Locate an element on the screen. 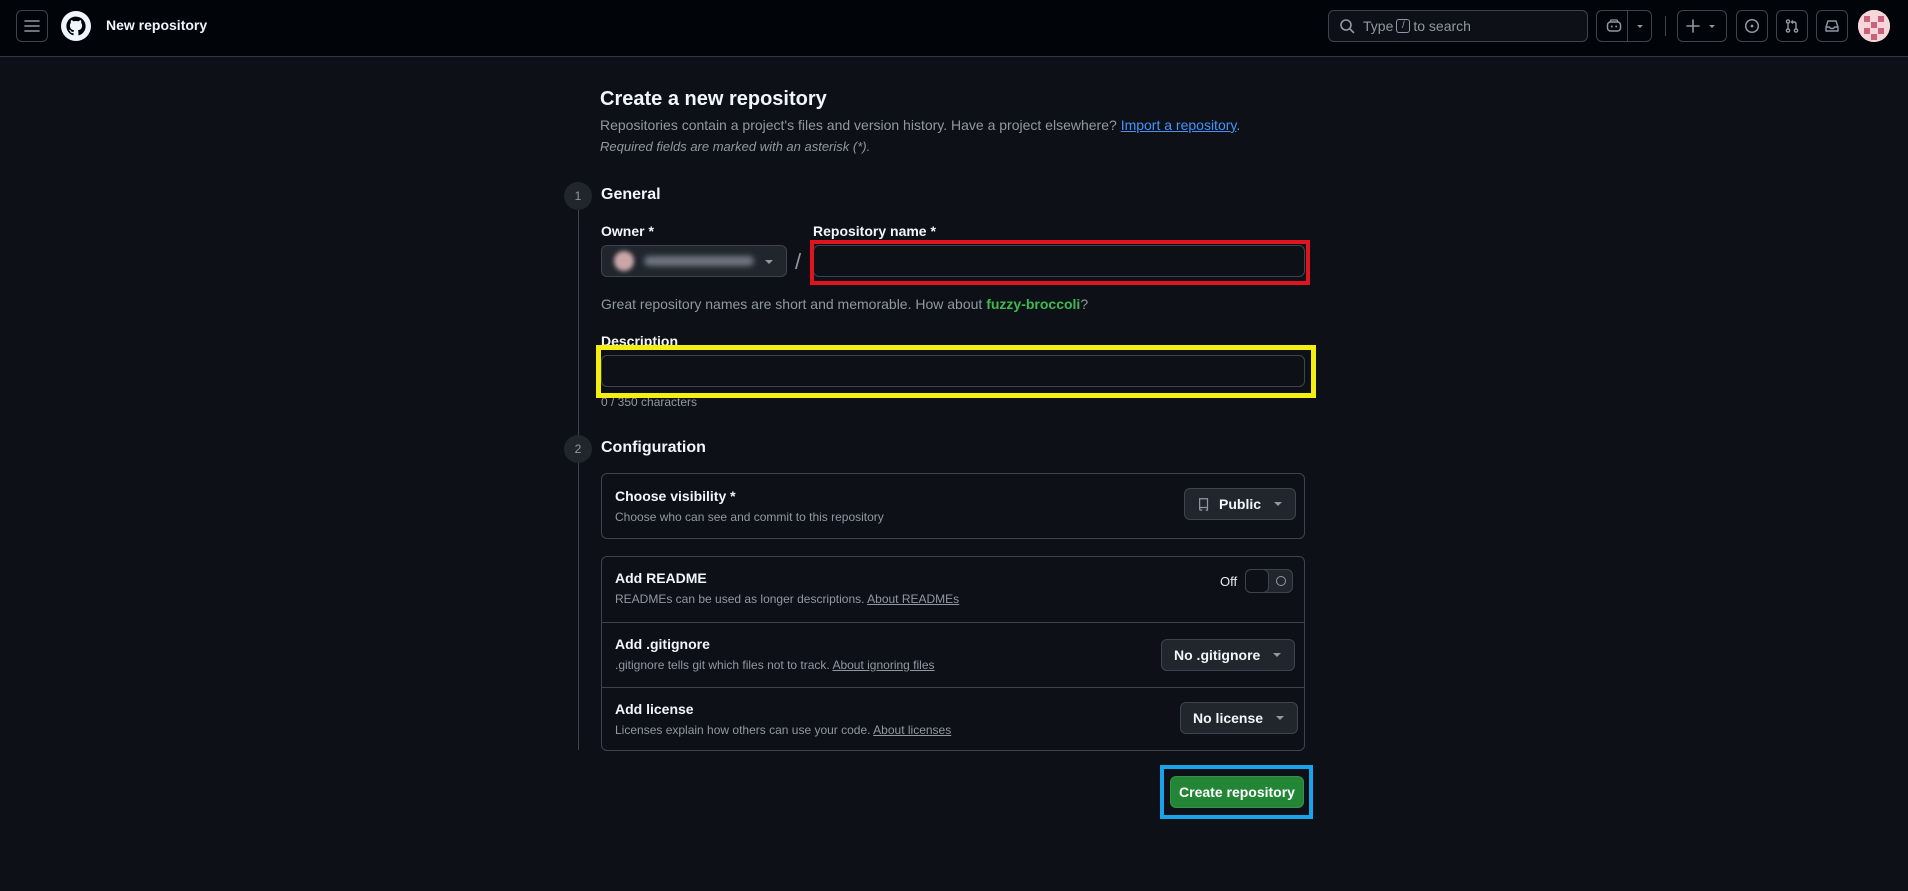 The image size is (1908, 891). highlight-box-yellow is located at coordinates (956, 371).